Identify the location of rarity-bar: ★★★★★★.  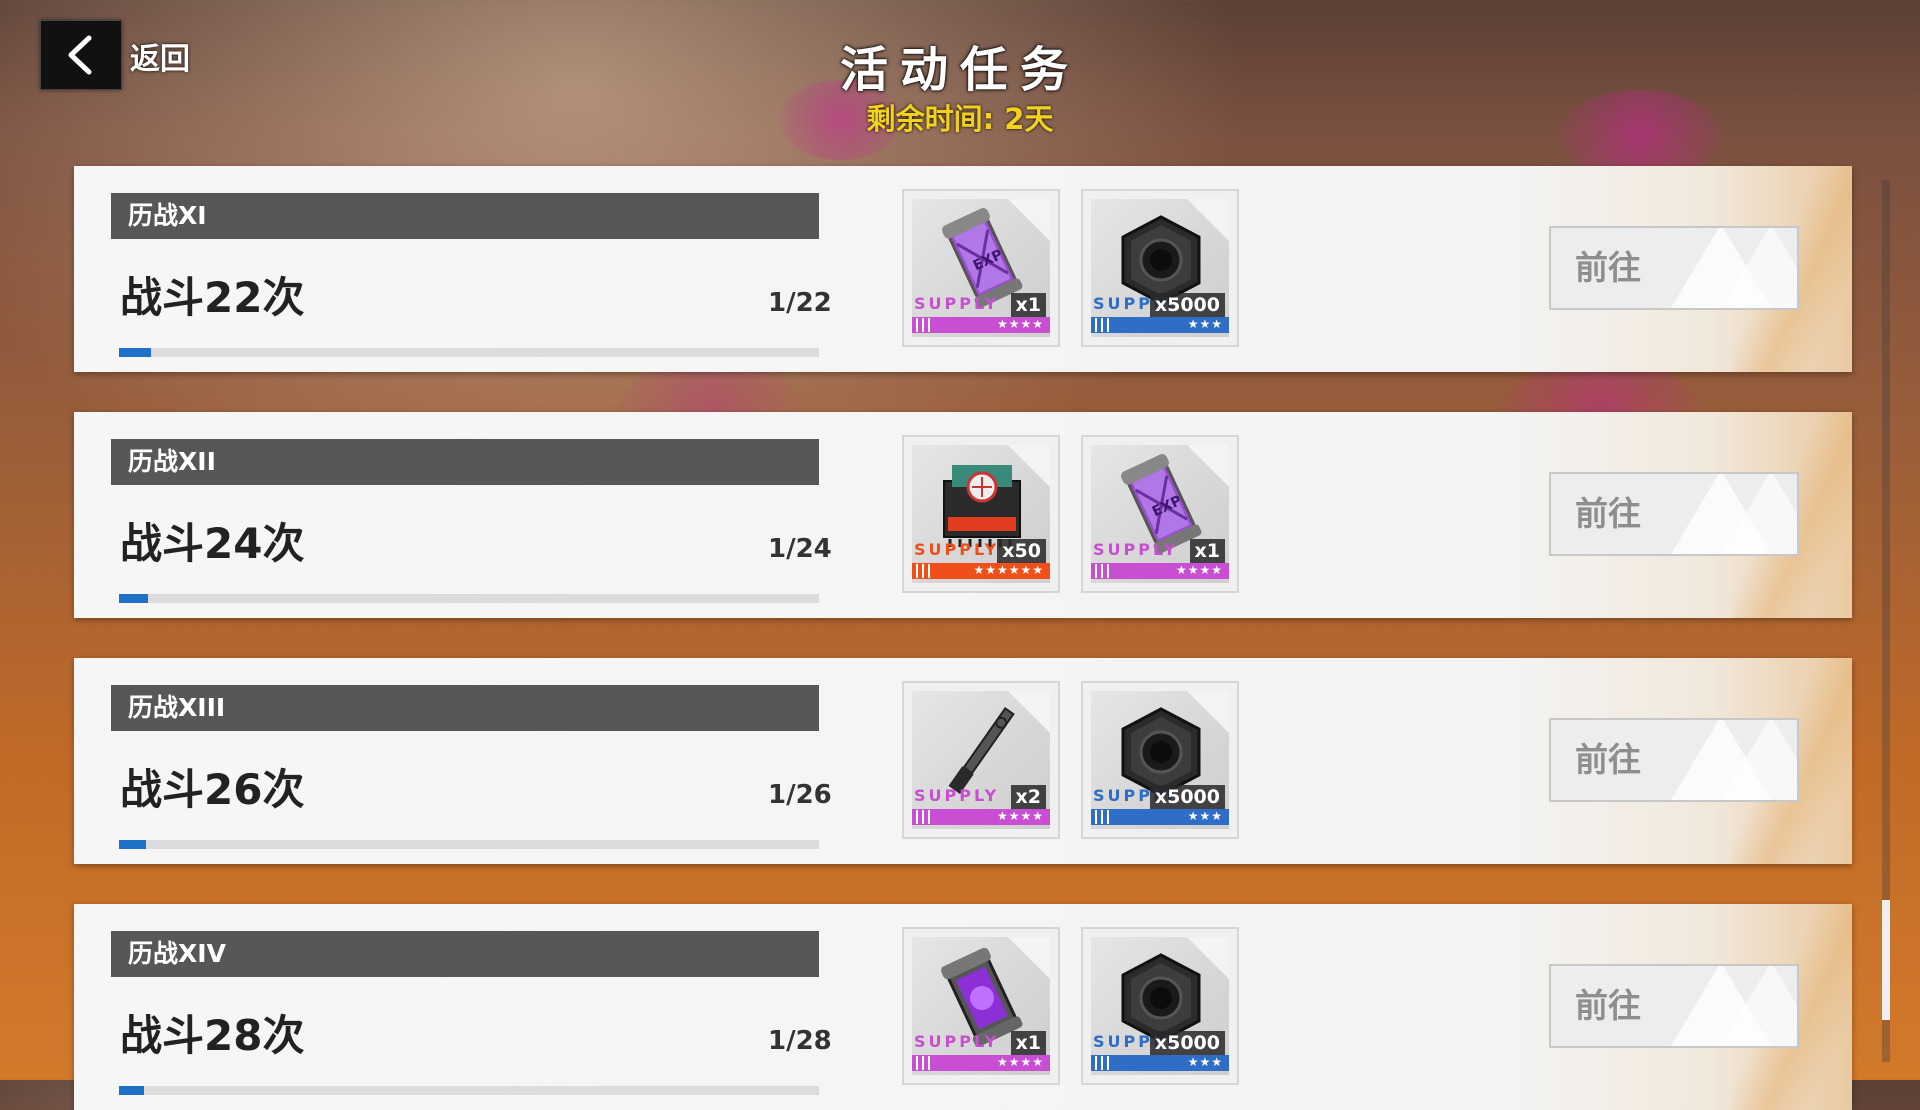
(981, 571).